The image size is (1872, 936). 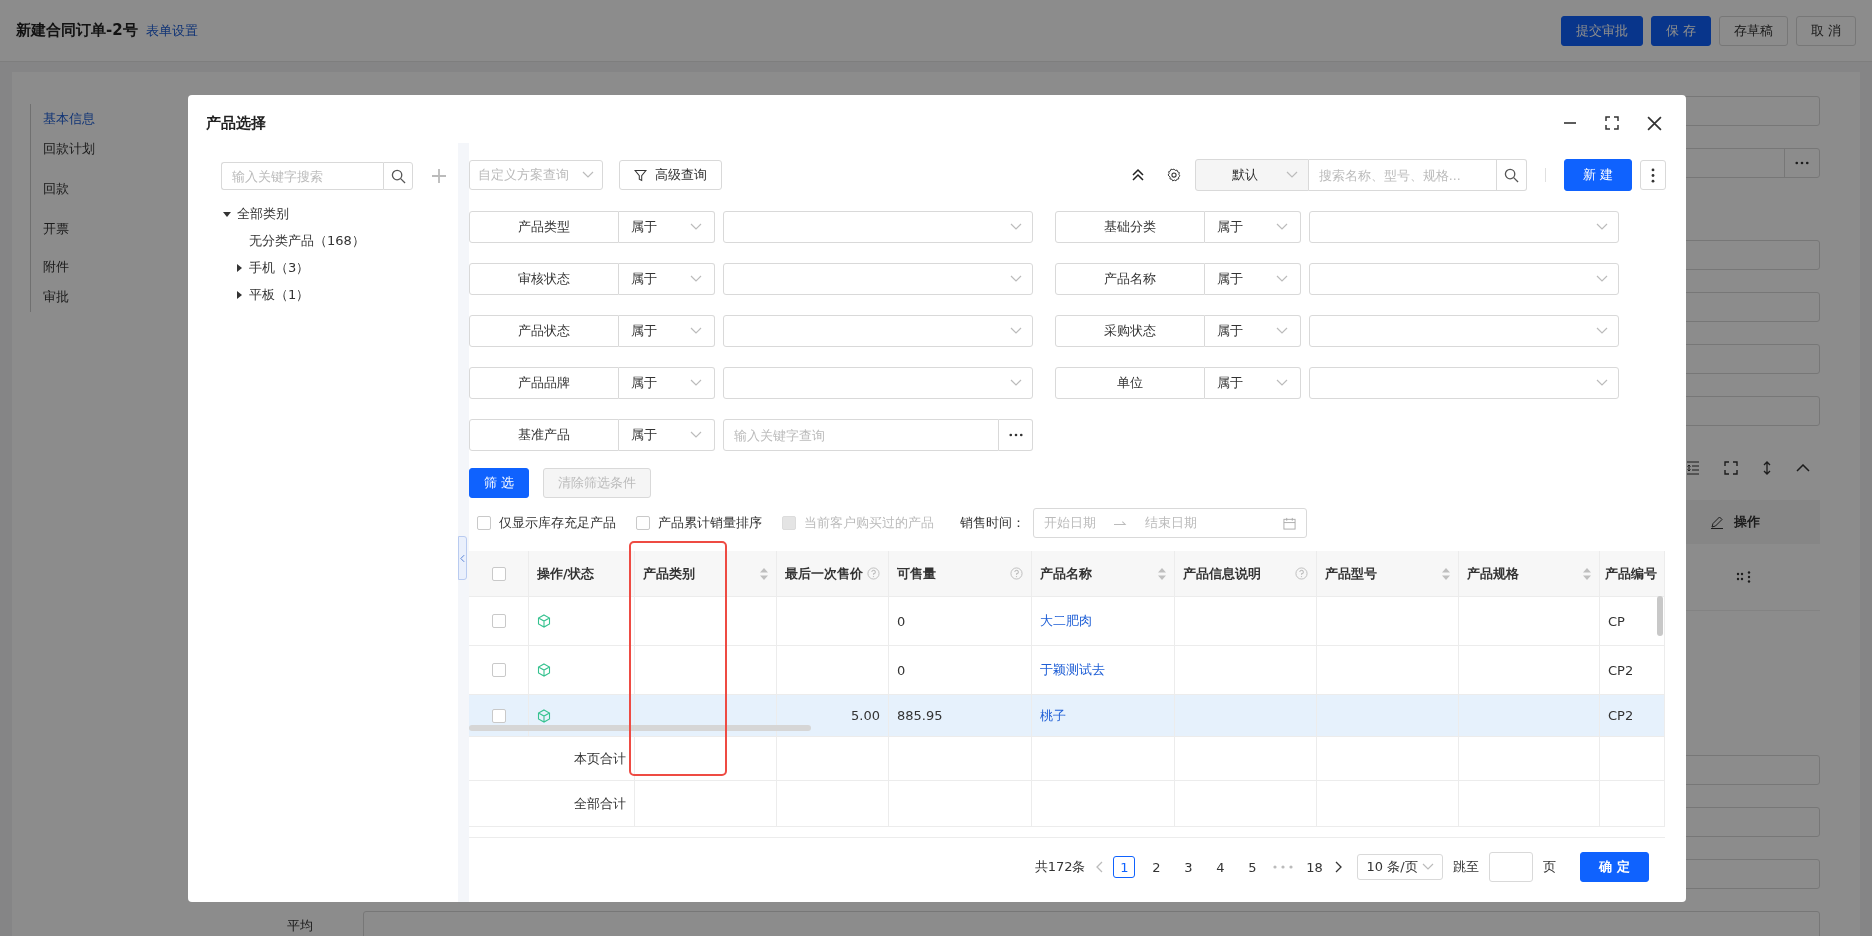 I want to click on horizontal-scrollbar, so click(x=640, y=728).